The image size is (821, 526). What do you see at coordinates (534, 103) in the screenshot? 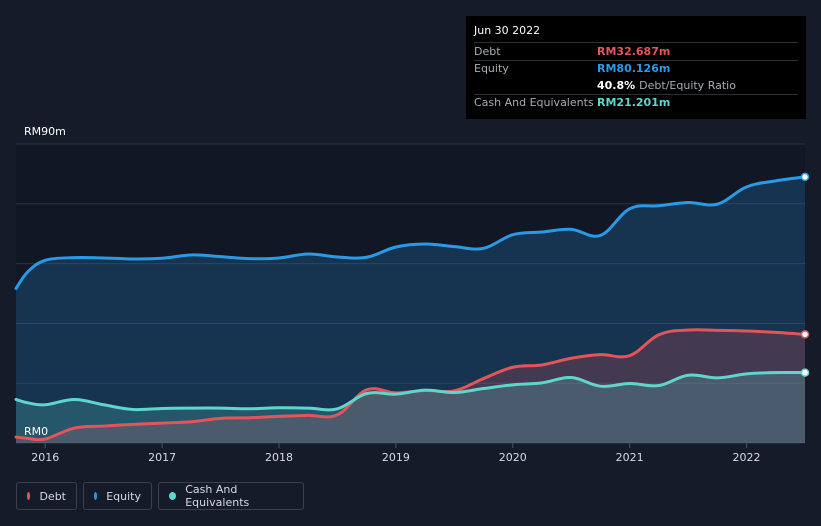
I see `tooltip-label: Cash And Equivalents` at bounding box center [534, 103].